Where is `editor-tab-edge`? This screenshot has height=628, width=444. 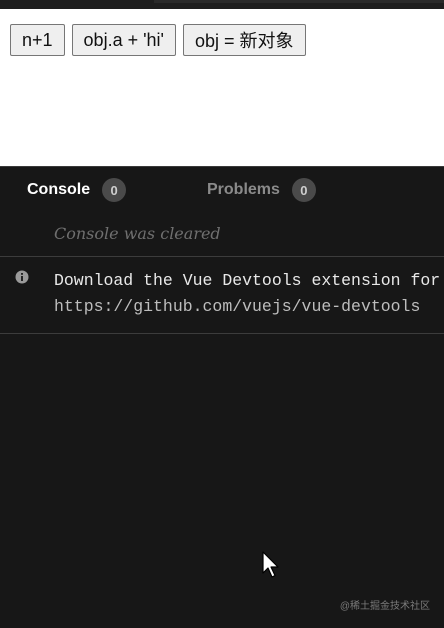
editor-tab-edge is located at coordinates (299, 1).